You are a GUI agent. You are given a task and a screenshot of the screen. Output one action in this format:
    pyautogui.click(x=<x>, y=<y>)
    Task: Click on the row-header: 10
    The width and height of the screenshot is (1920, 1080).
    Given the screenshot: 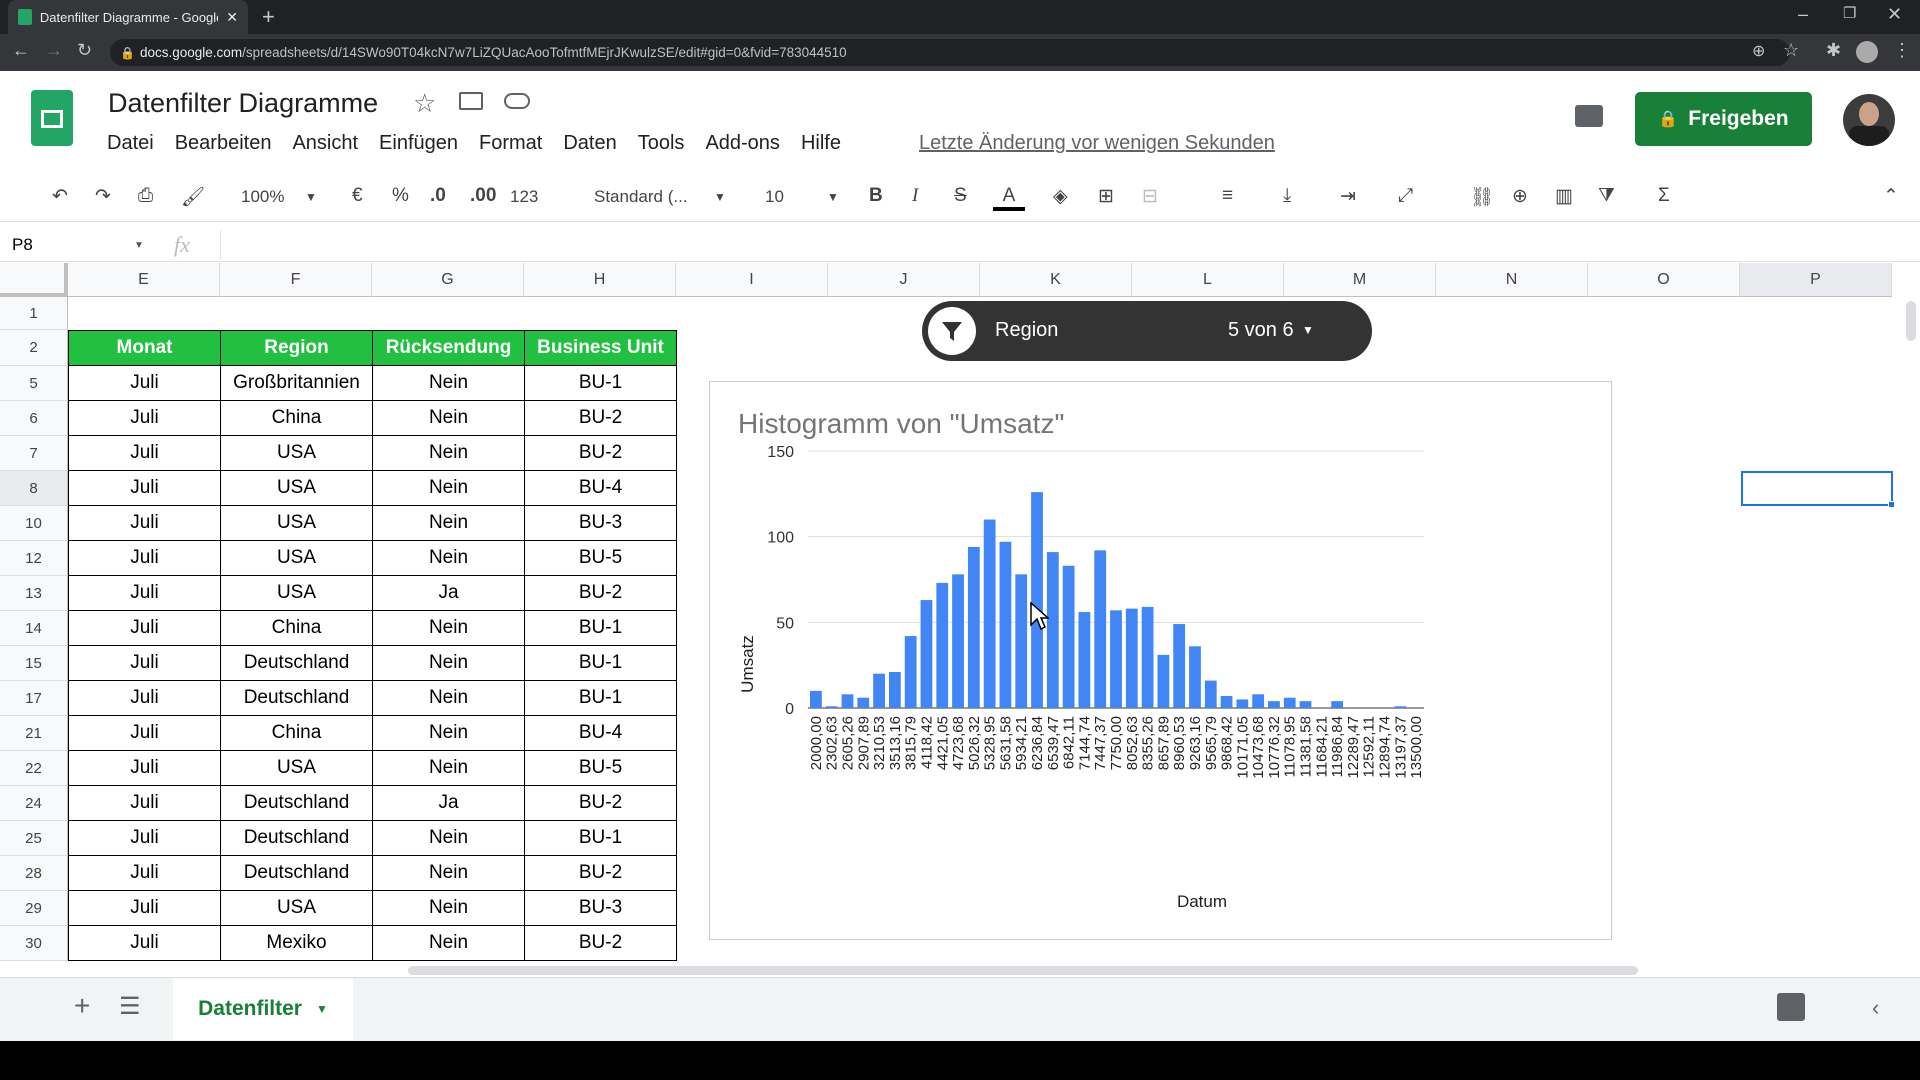 What is the action you would take?
    pyautogui.click(x=34, y=523)
    